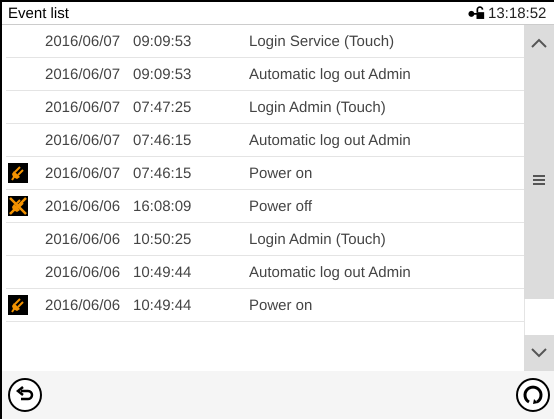 This screenshot has width=554, height=419. What do you see at coordinates (162, 239) in the screenshot?
I see `event-time: 10:50:25` at bounding box center [162, 239].